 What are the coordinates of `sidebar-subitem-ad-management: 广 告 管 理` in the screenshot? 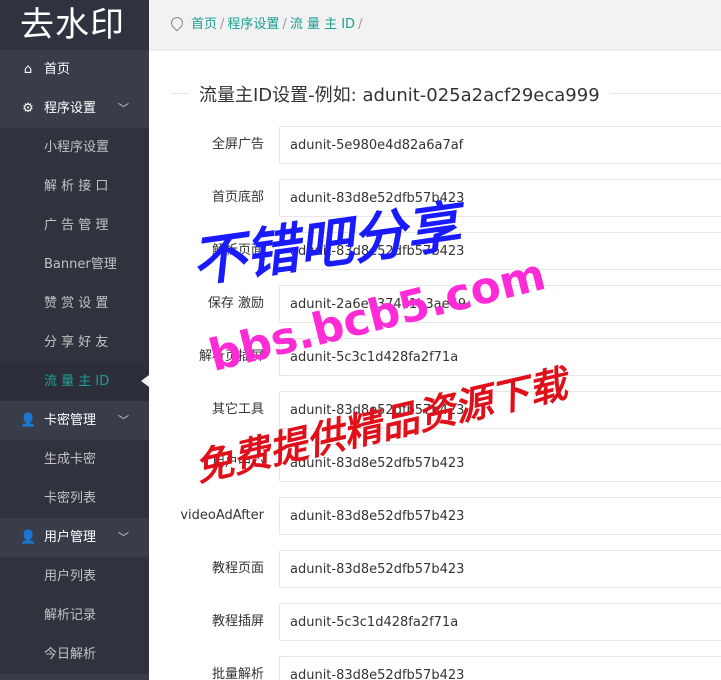 It's located at (74, 225).